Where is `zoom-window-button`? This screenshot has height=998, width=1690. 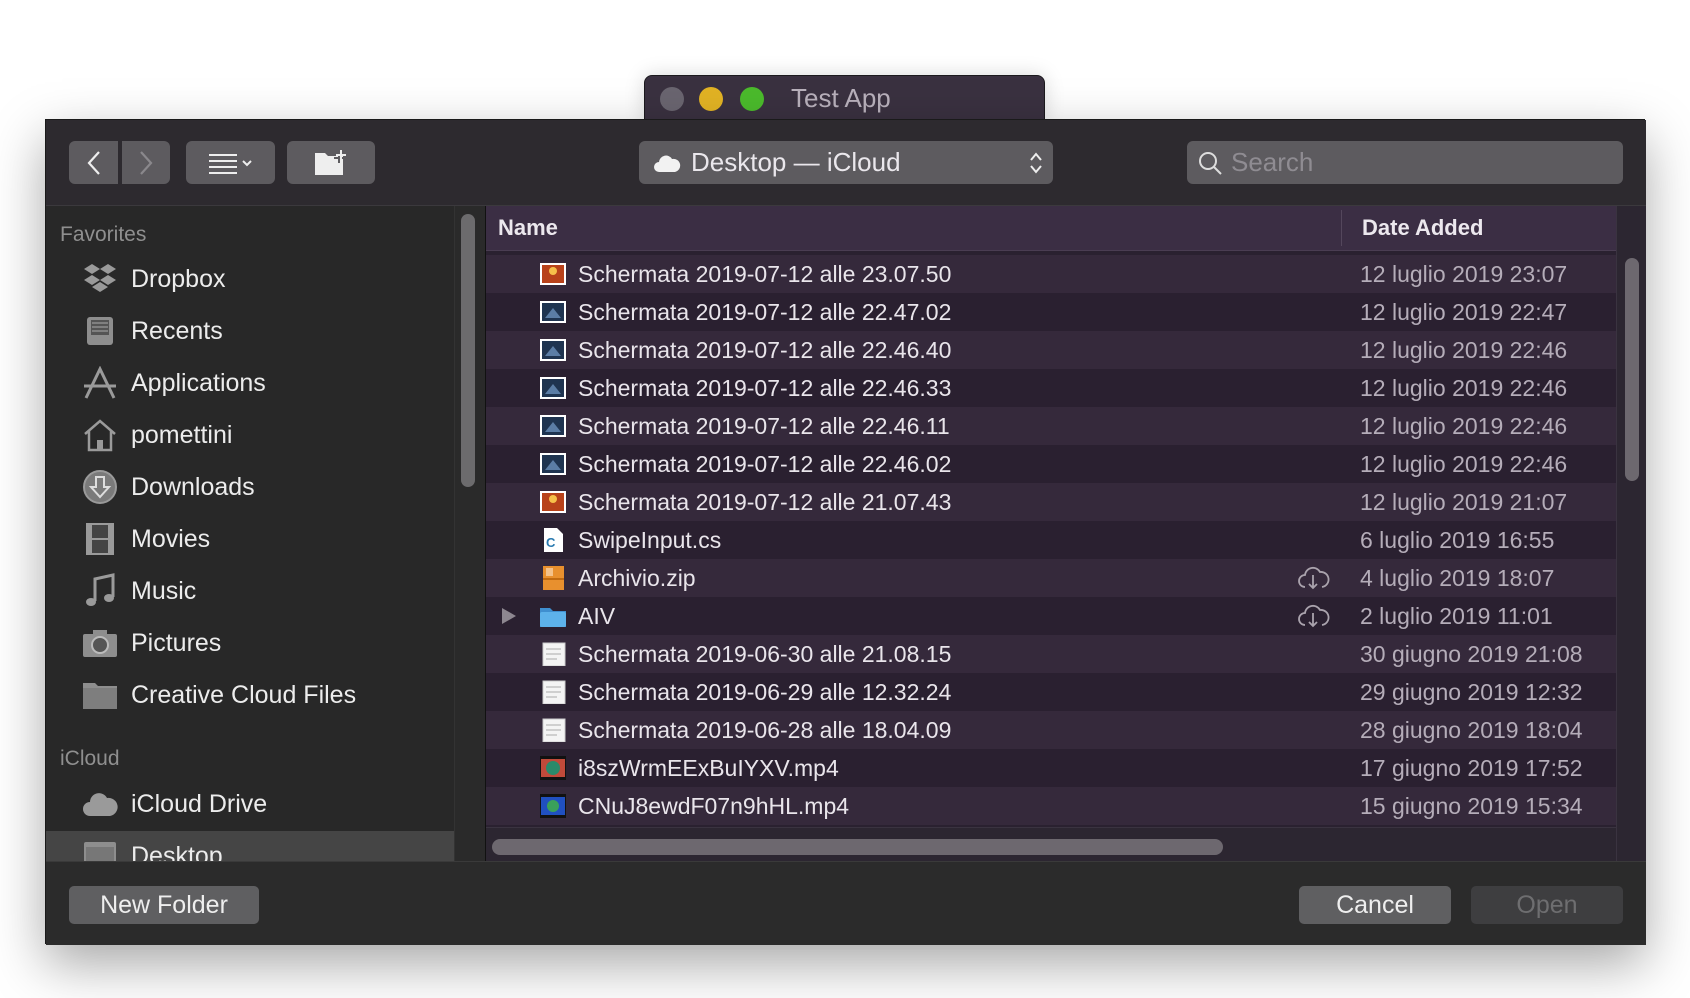
zoom-window-button is located at coordinates (752, 99).